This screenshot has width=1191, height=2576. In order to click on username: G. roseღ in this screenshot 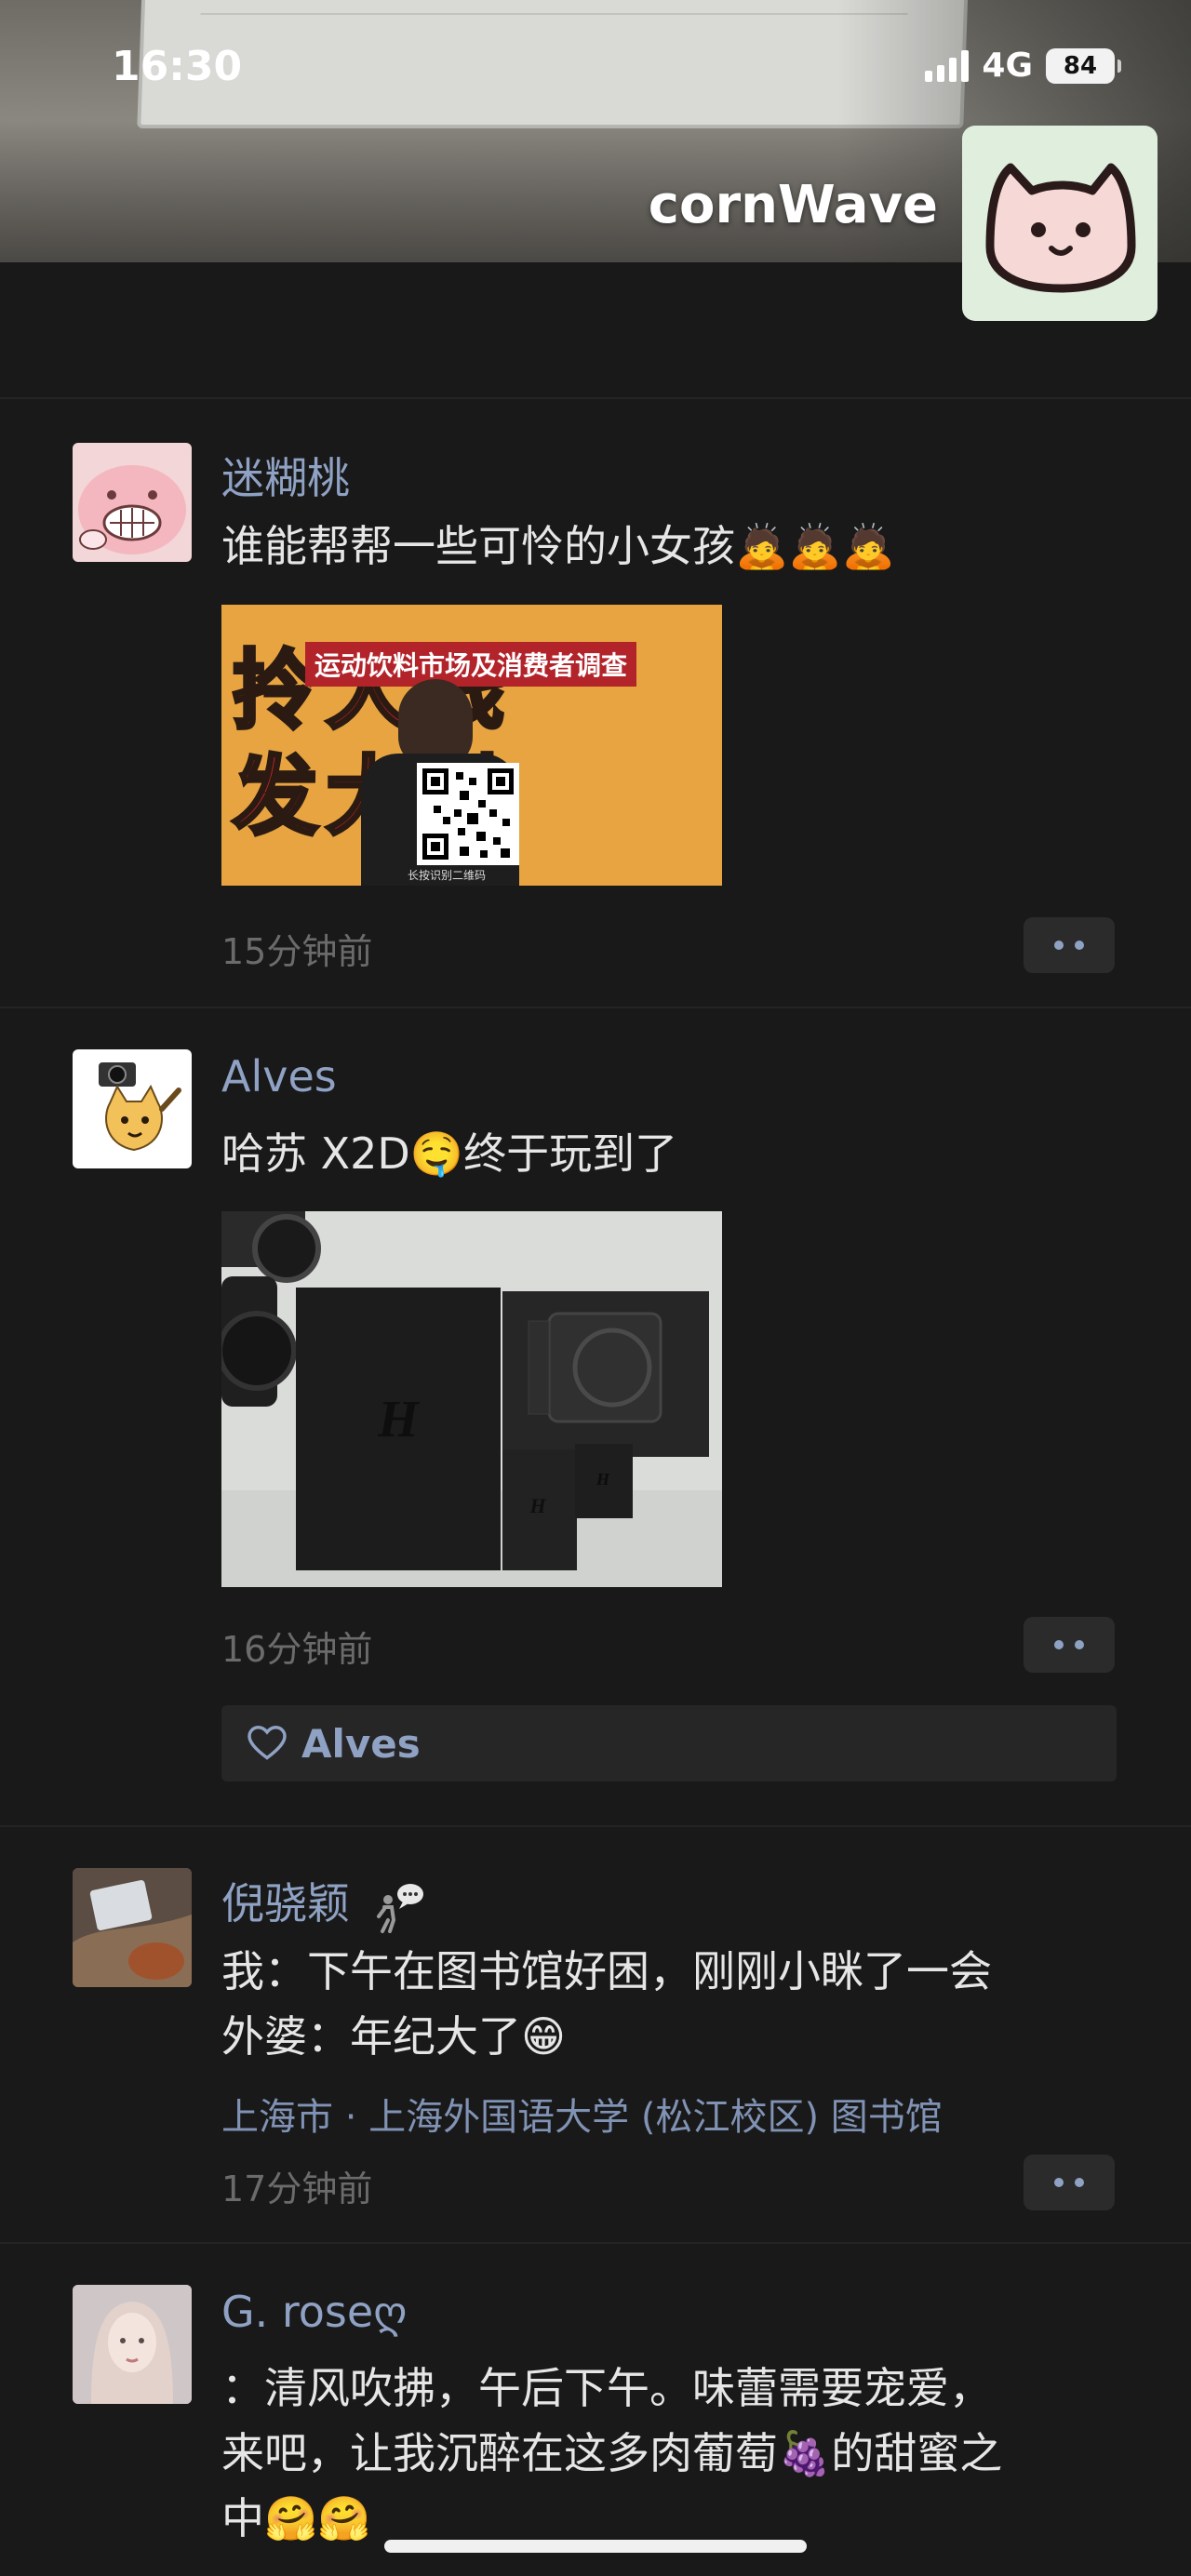, I will do `click(314, 2312)`.